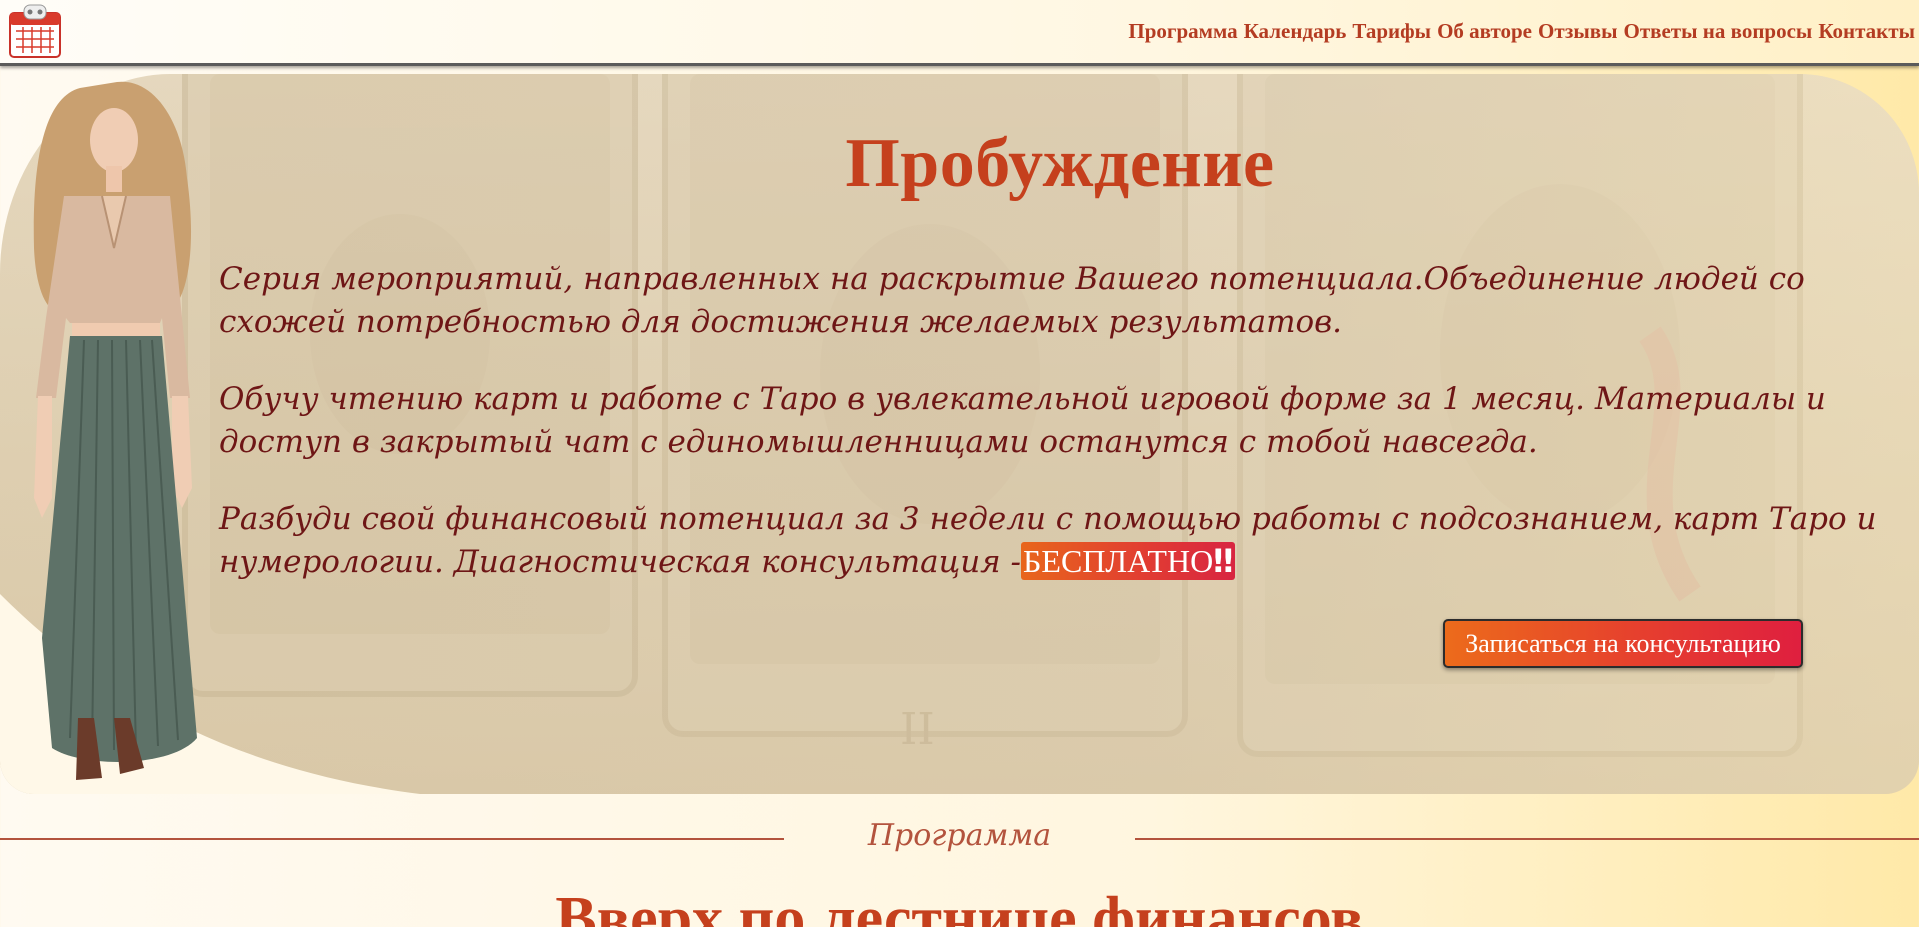 Image resolution: width=1919 pixels, height=927 pixels. I want to click on section-divider-left, so click(392, 839).